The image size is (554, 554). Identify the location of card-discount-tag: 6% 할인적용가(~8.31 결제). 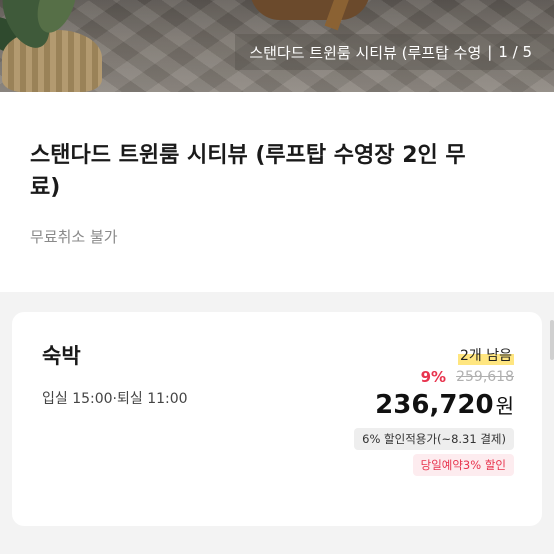
(434, 439).